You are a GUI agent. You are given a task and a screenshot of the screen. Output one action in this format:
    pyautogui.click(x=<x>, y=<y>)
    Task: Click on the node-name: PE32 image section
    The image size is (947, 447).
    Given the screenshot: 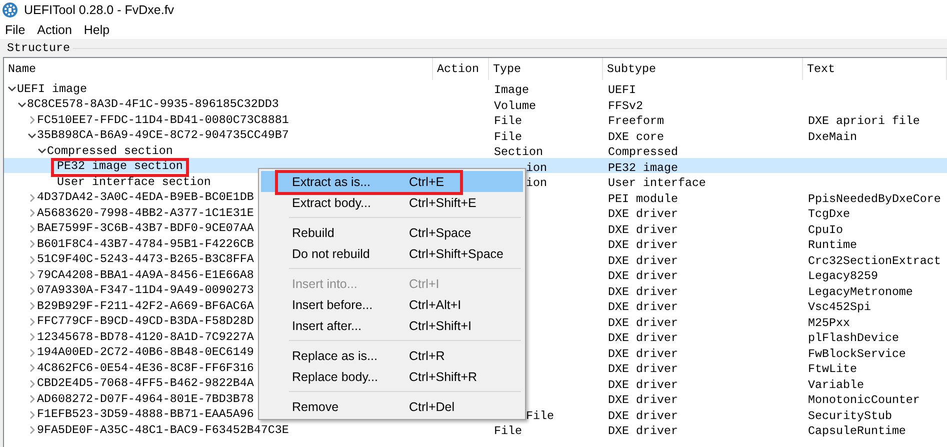 What is the action you would take?
    pyautogui.click(x=120, y=166)
    